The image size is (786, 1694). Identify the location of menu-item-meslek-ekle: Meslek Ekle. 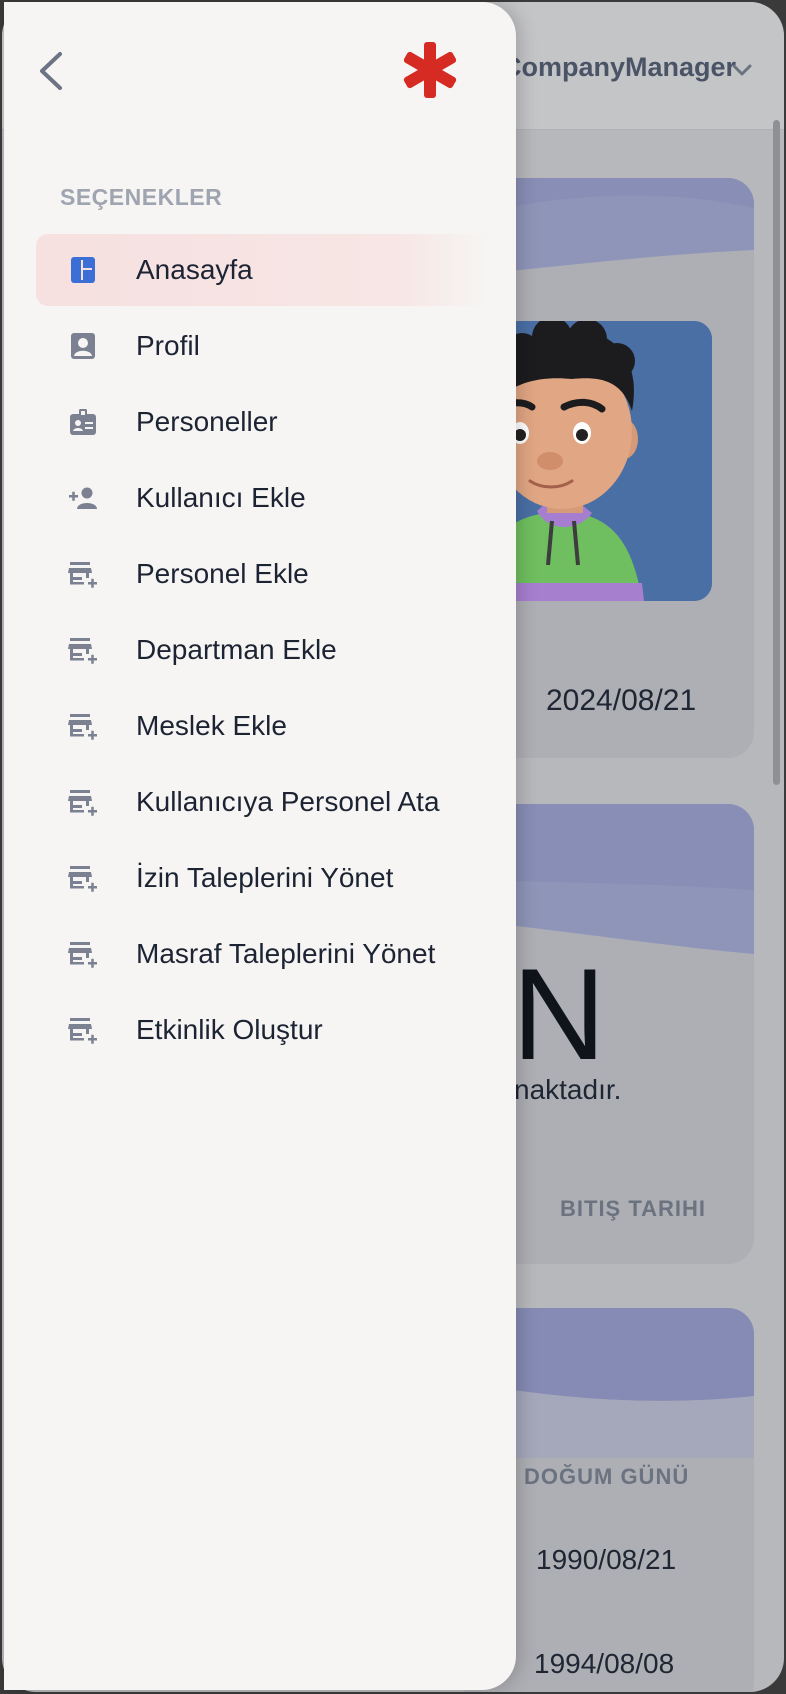
(262, 726).